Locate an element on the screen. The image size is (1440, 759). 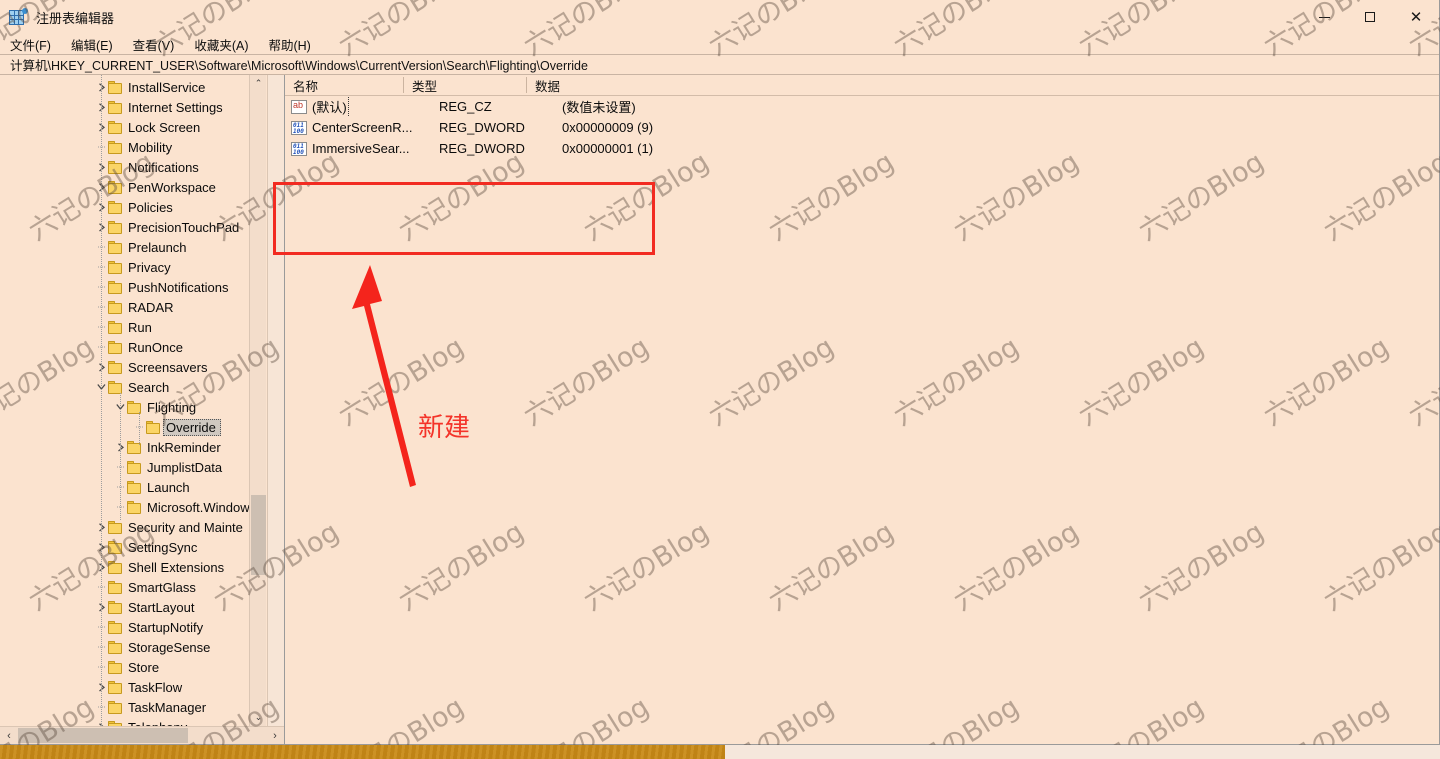
tree-item-pushnotifications: PushNotifications is located at coordinates (142, 287).